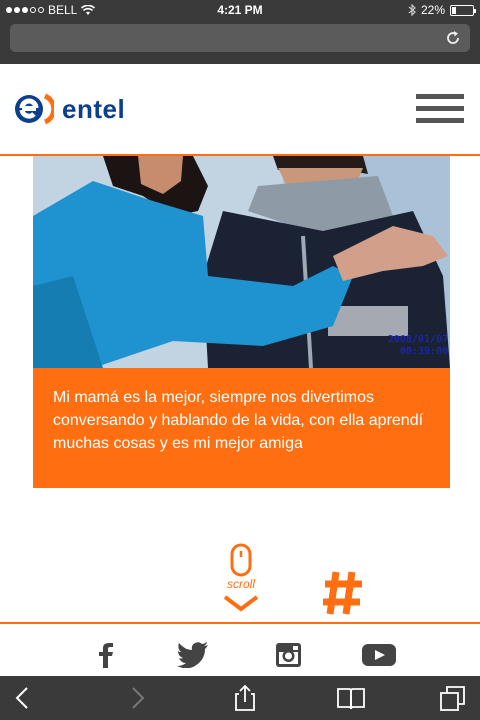  What do you see at coordinates (453, 698) in the screenshot?
I see `tabs-icon` at bounding box center [453, 698].